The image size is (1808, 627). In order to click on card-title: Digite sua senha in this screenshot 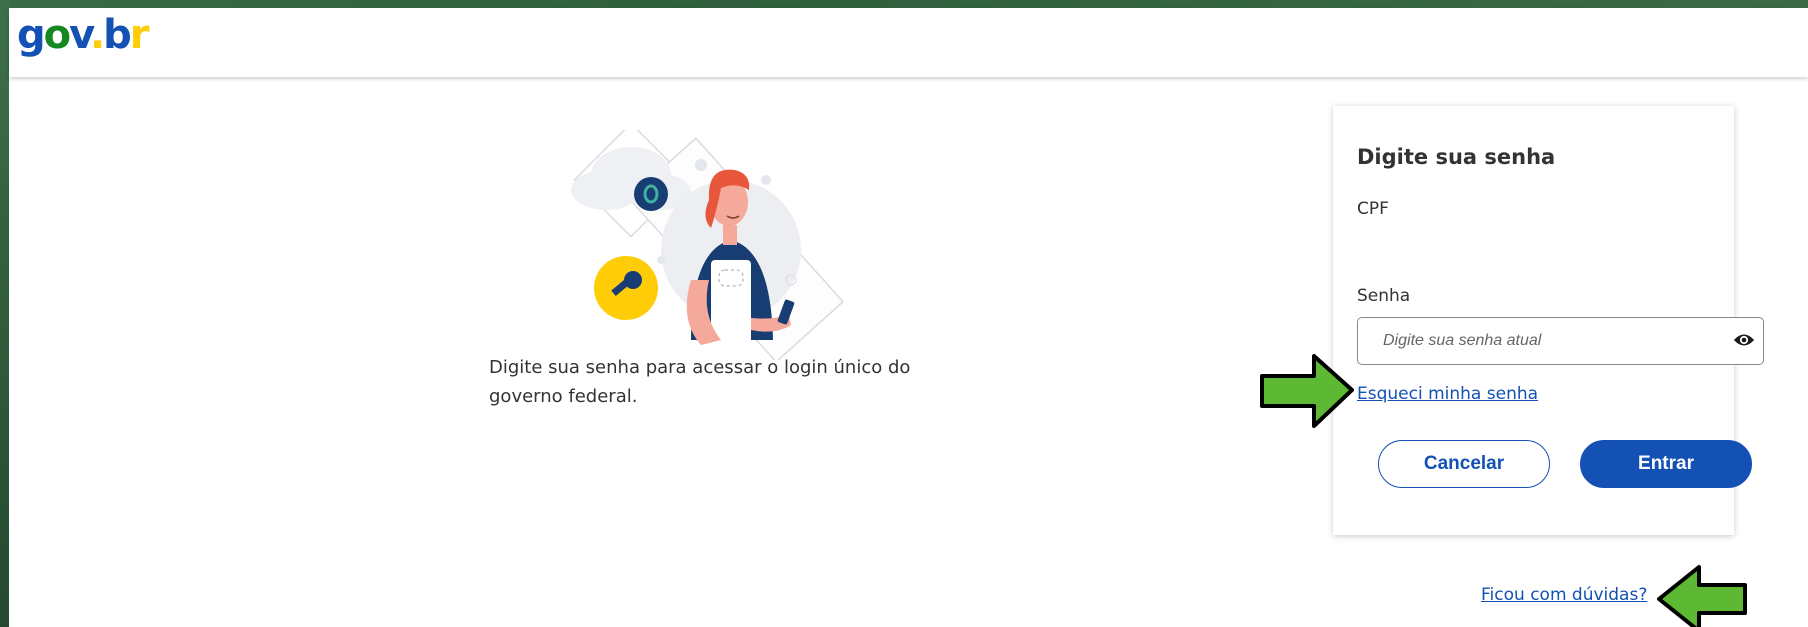, I will do `click(1456, 157)`.